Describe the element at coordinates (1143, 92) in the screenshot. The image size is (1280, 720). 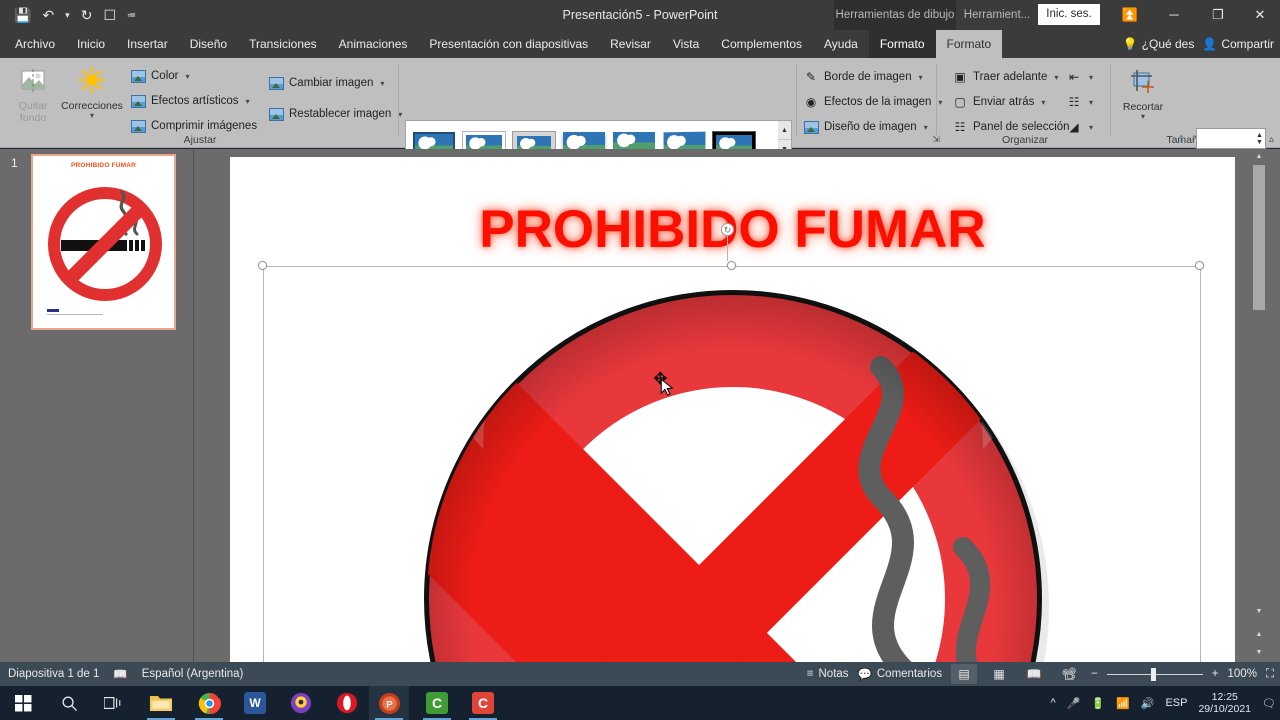
I see `crop-button: Recortar ▾` at that location.